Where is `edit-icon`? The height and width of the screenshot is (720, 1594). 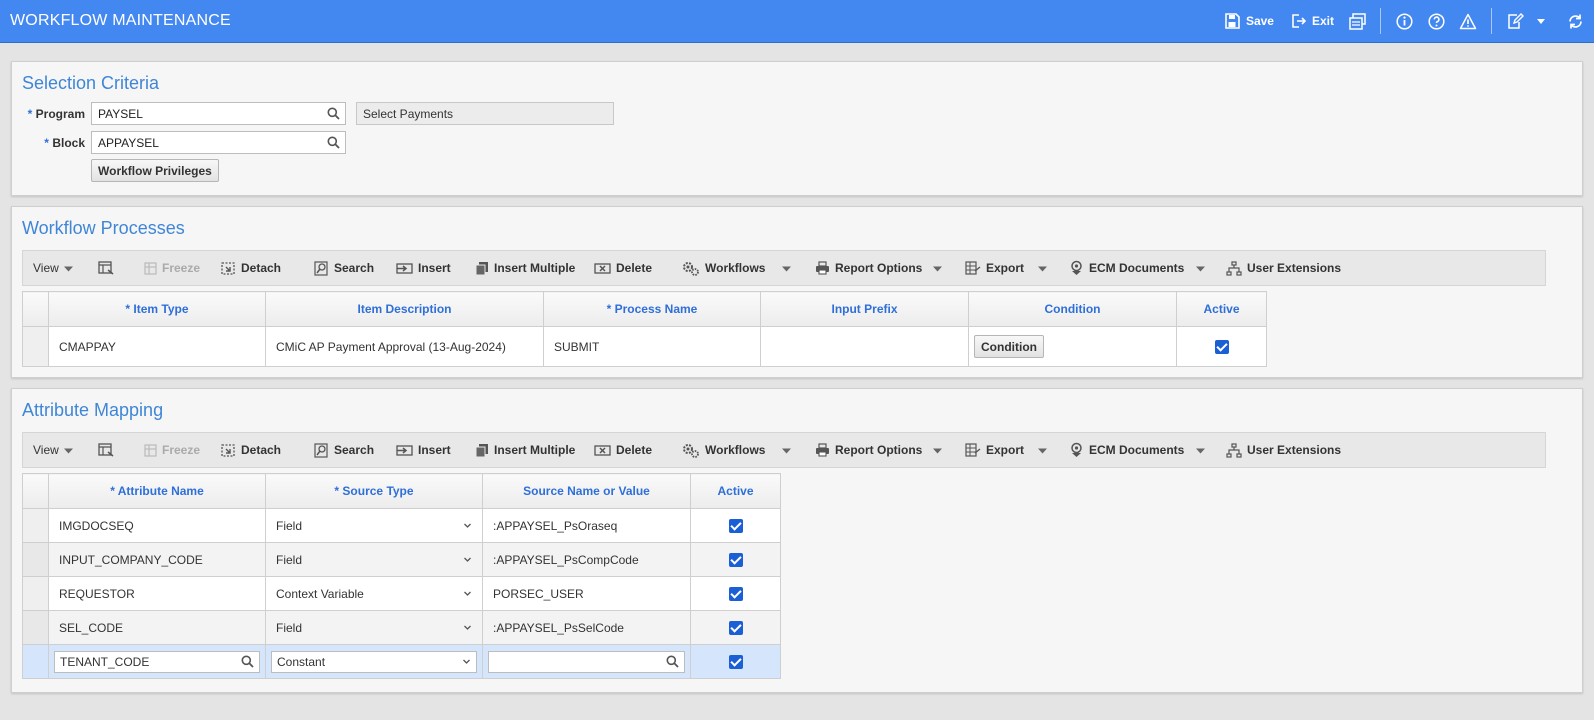 edit-icon is located at coordinates (1515, 21).